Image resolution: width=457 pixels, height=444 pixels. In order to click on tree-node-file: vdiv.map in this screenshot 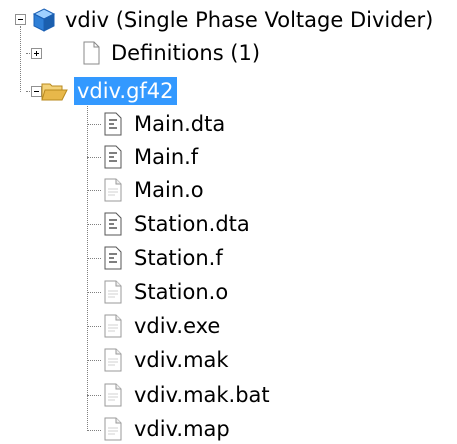, I will do `click(167, 429)`.